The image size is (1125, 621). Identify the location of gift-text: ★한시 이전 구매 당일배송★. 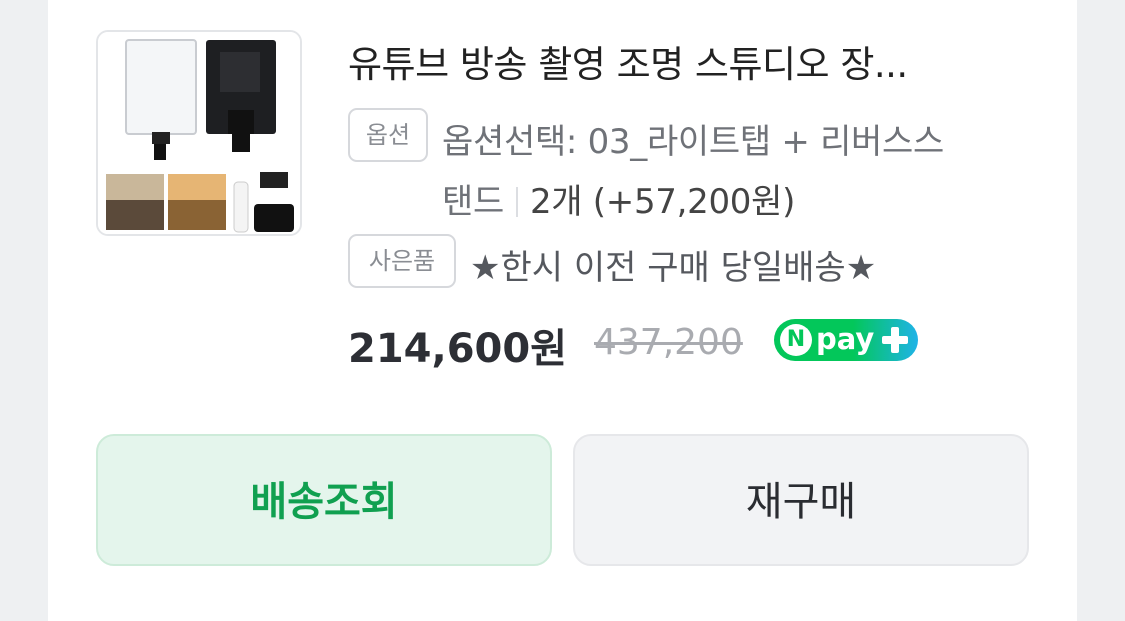
(673, 268).